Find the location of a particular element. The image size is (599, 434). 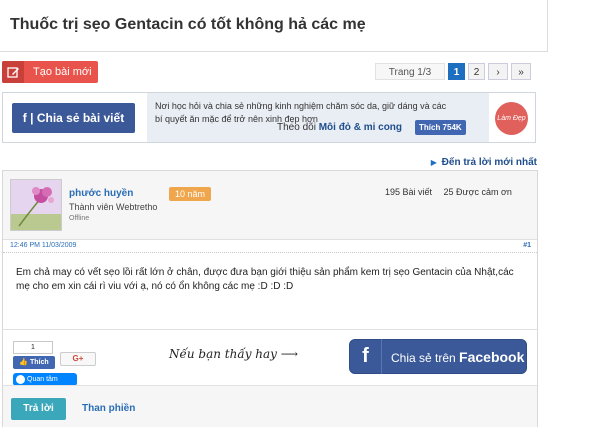

page-like-button: Thích 754K is located at coordinates (440, 127).